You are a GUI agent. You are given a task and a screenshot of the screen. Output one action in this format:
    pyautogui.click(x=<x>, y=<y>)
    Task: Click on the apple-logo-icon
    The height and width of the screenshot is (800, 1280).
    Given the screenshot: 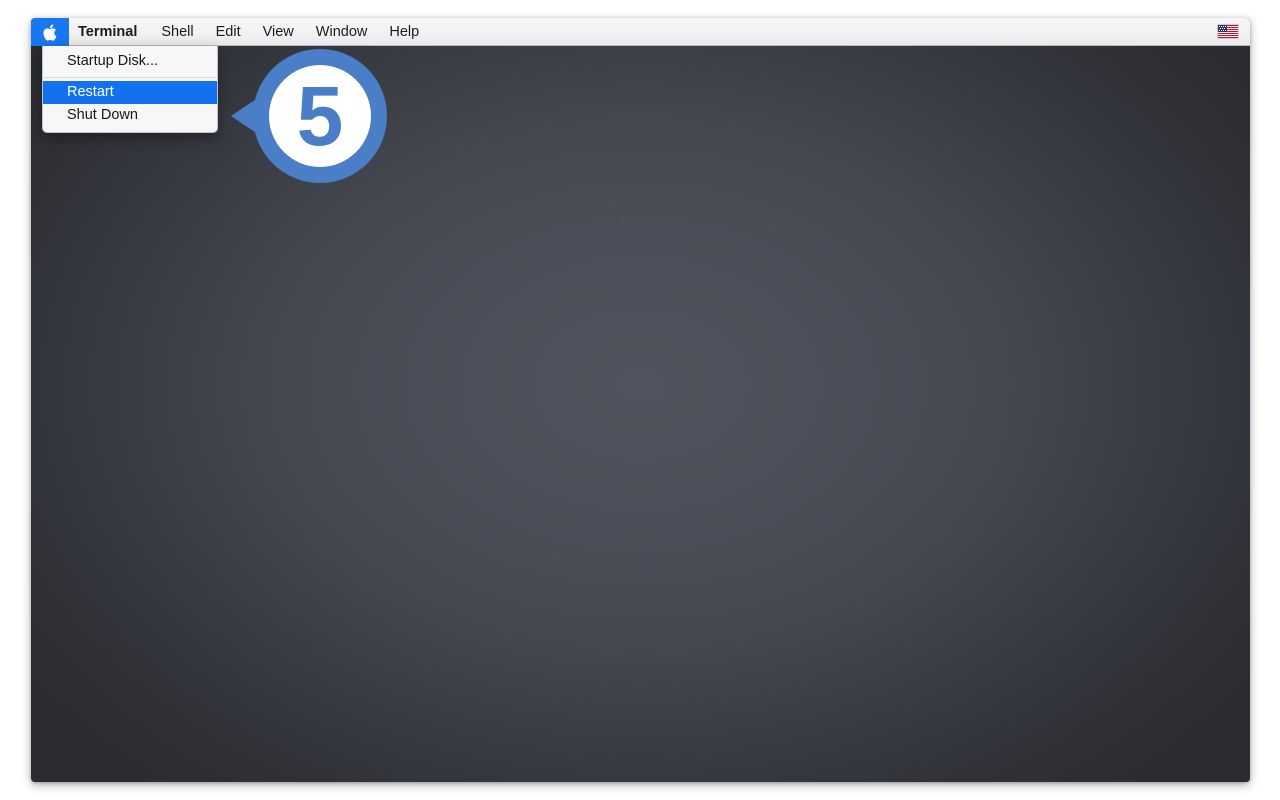 What is the action you would take?
    pyautogui.click(x=50, y=32)
    